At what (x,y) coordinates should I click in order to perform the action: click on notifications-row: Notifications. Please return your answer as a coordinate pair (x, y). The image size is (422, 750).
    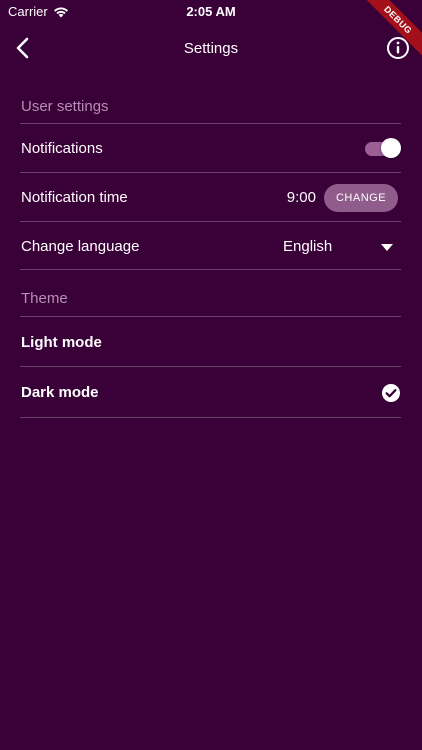
    Looking at the image, I should click on (211, 149).